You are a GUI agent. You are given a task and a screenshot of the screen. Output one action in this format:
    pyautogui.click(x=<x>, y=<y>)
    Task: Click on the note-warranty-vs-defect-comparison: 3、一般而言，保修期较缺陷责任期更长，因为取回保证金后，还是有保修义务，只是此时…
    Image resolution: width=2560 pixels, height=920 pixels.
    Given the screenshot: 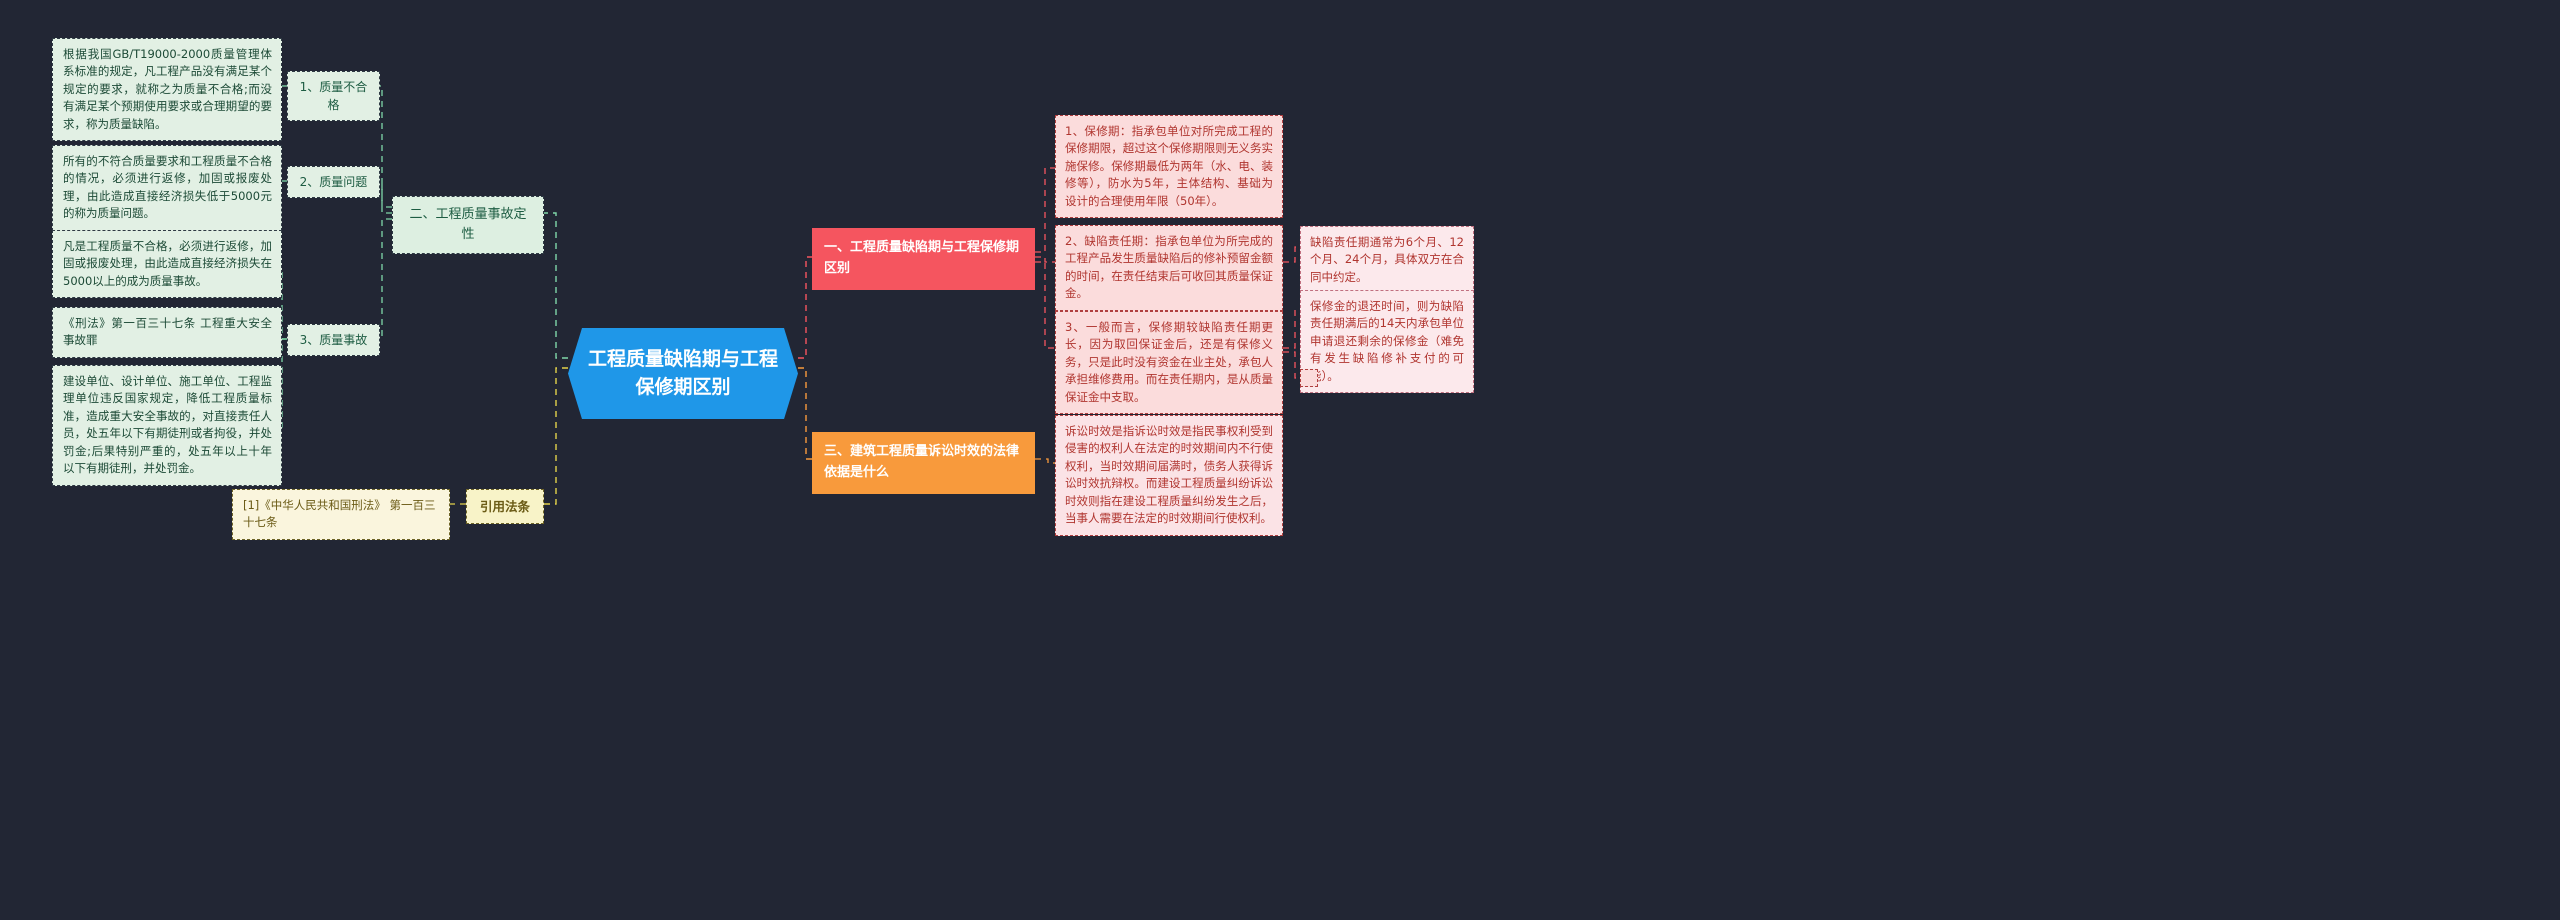 What is the action you would take?
    pyautogui.click(x=1169, y=363)
    